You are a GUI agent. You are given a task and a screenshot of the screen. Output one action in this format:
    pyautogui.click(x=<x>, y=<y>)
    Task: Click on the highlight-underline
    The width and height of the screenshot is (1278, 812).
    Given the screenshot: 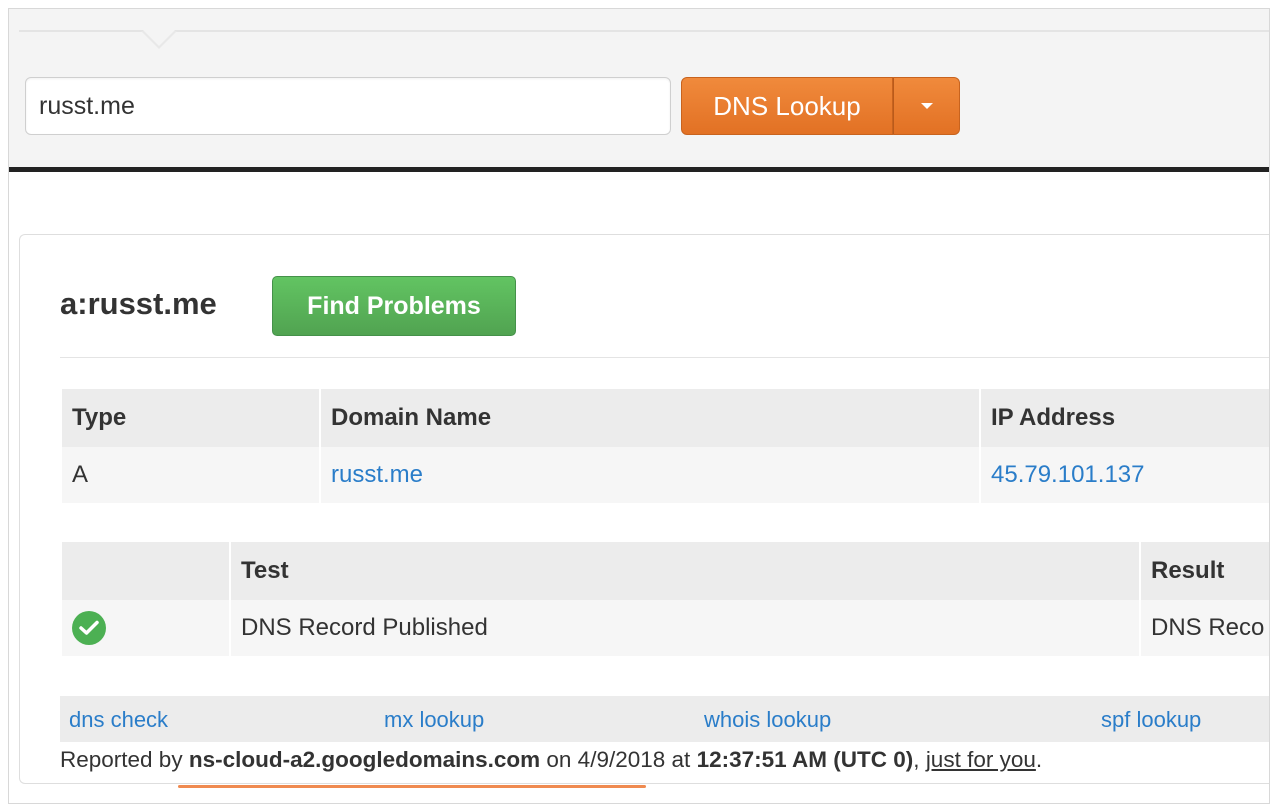 What is the action you would take?
    pyautogui.click(x=412, y=786)
    